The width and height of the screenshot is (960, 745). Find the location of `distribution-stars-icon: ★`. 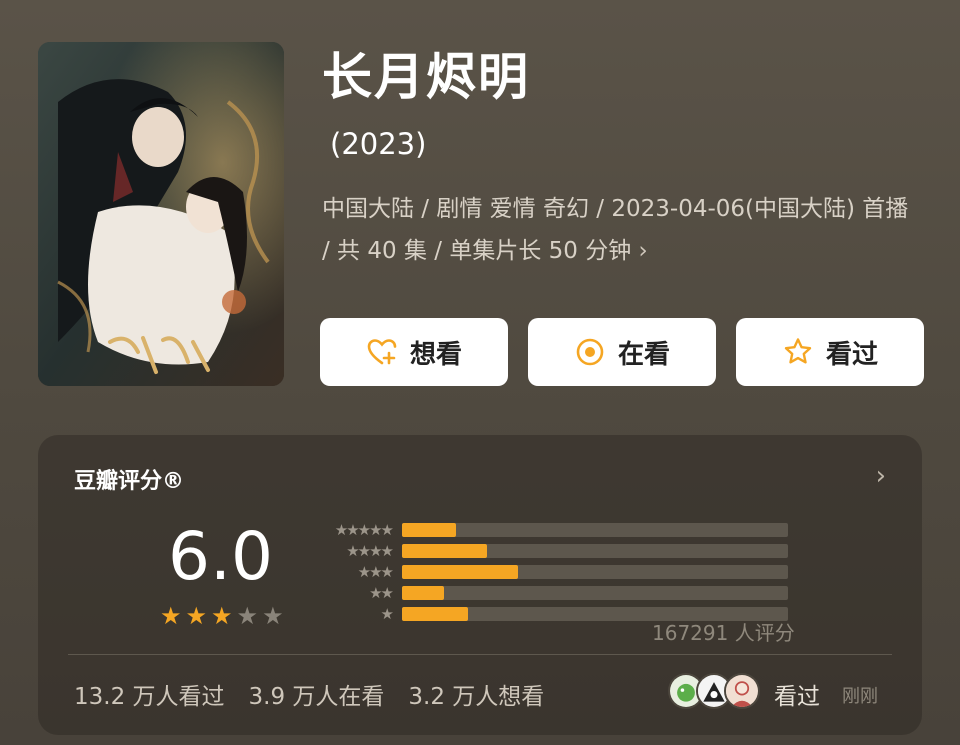

distribution-stars-icon: ★ is located at coordinates (387, 613).